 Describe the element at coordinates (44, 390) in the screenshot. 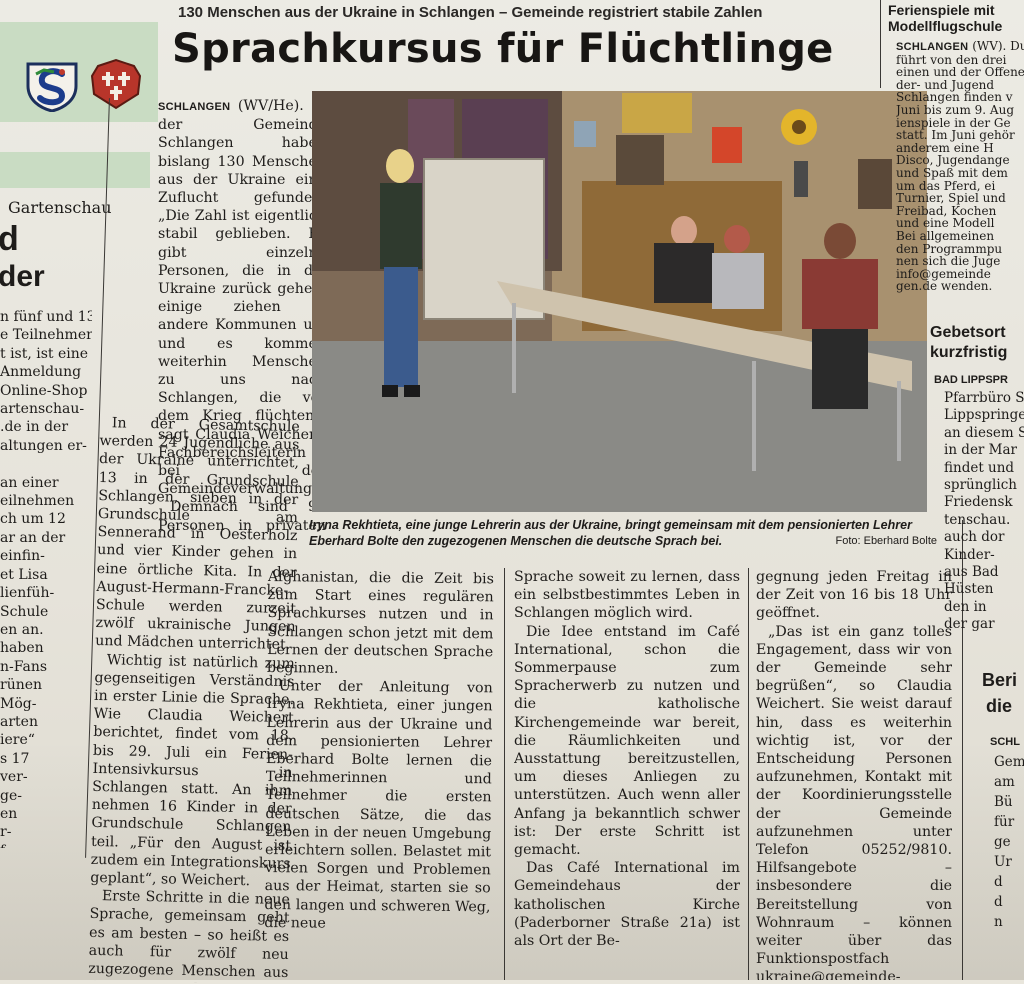

I see `left-column-line: Online-Shop` at that location.